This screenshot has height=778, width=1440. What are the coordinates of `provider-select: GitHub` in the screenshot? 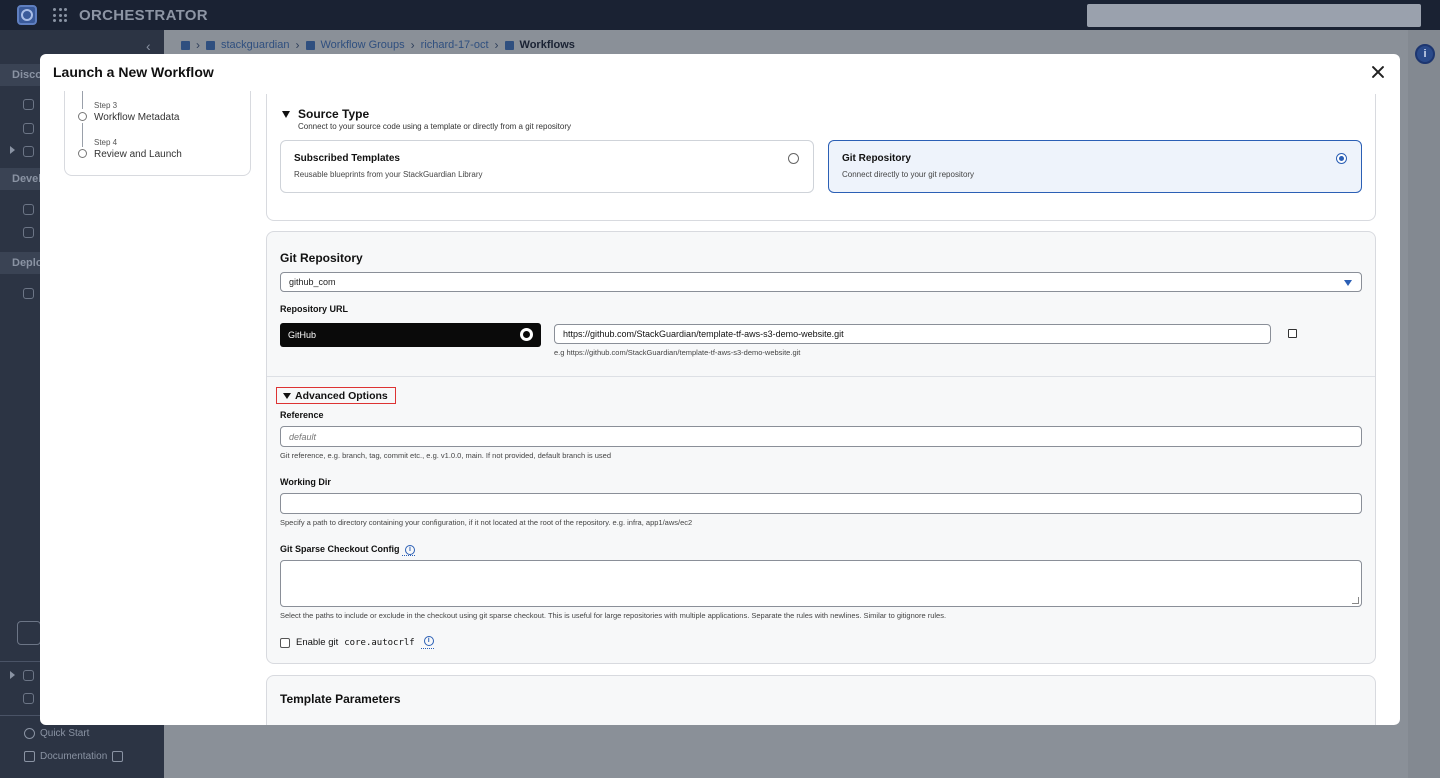 It's located at (410, 335).